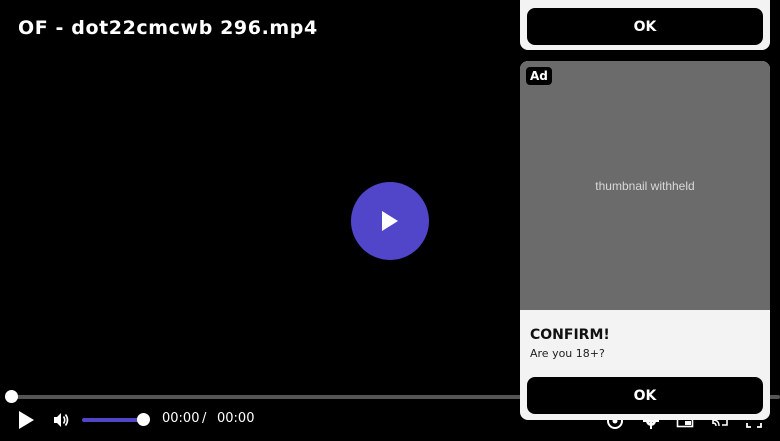 This screenshot has height=441, width=780. I want to click on ad-headline: CONFIRM!, so click(570, 335).